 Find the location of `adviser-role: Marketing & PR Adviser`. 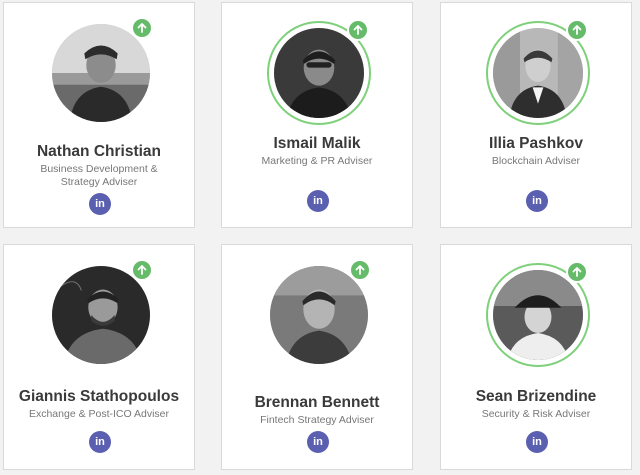

adviser-role: Marketing & PR Adviser is located at coordinates (317, 161).